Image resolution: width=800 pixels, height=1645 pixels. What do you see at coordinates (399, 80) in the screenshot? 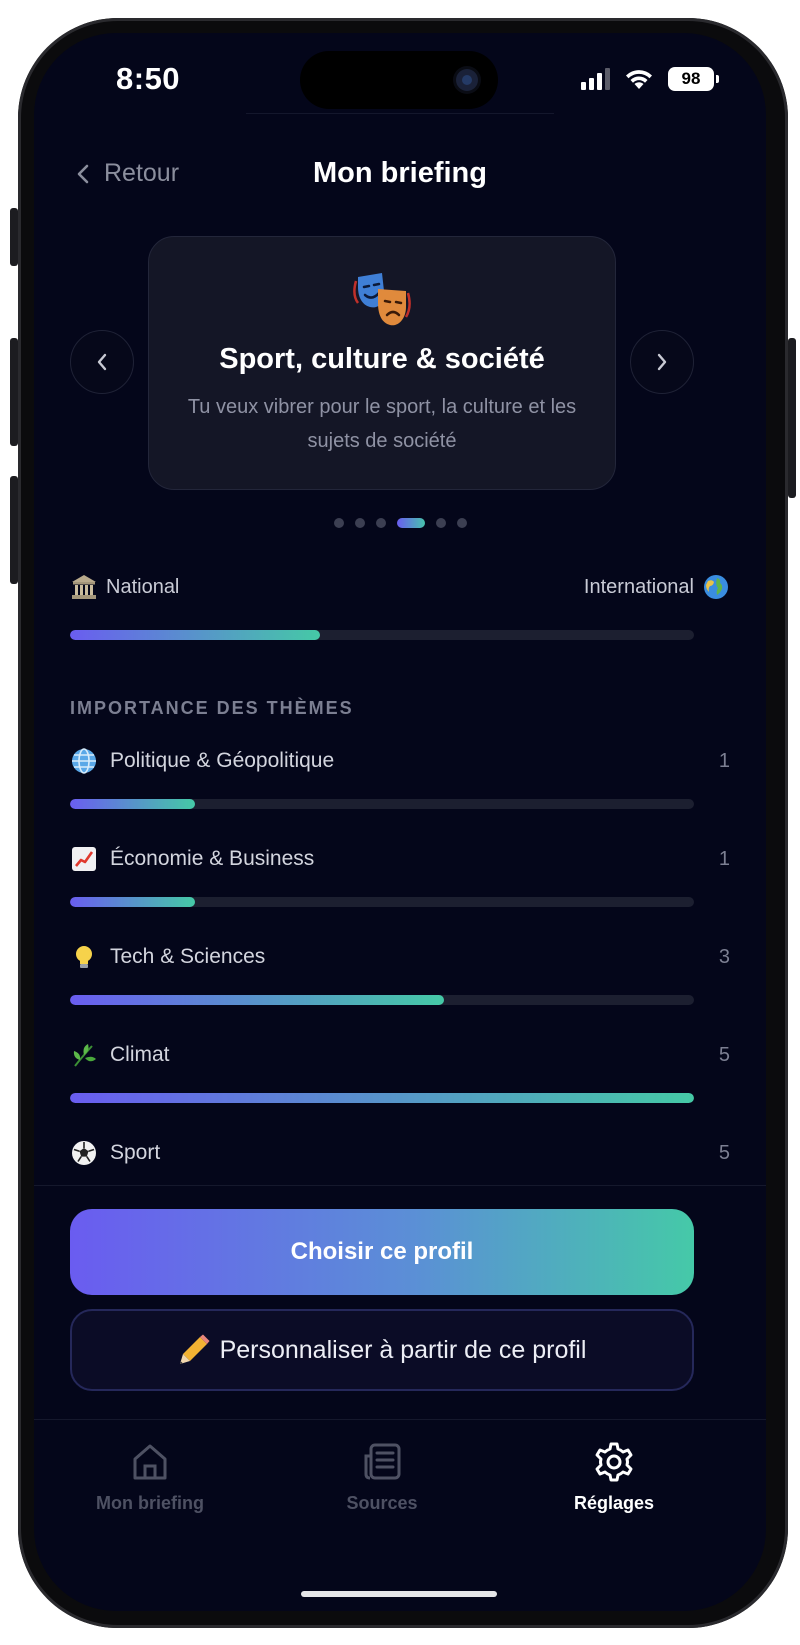
I see `dynamic-island` at bounding box center [399, 80].